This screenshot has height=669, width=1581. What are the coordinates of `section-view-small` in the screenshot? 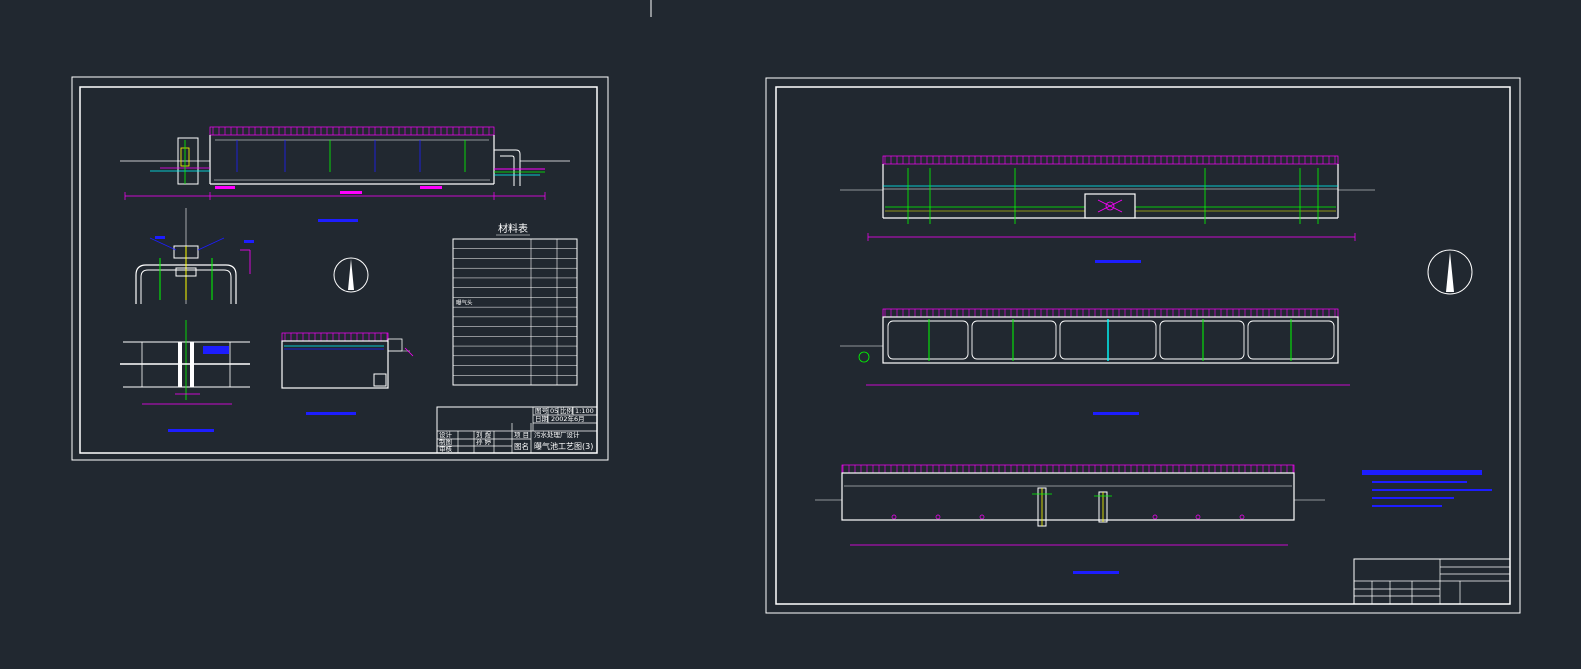 It's located at (347, 373).